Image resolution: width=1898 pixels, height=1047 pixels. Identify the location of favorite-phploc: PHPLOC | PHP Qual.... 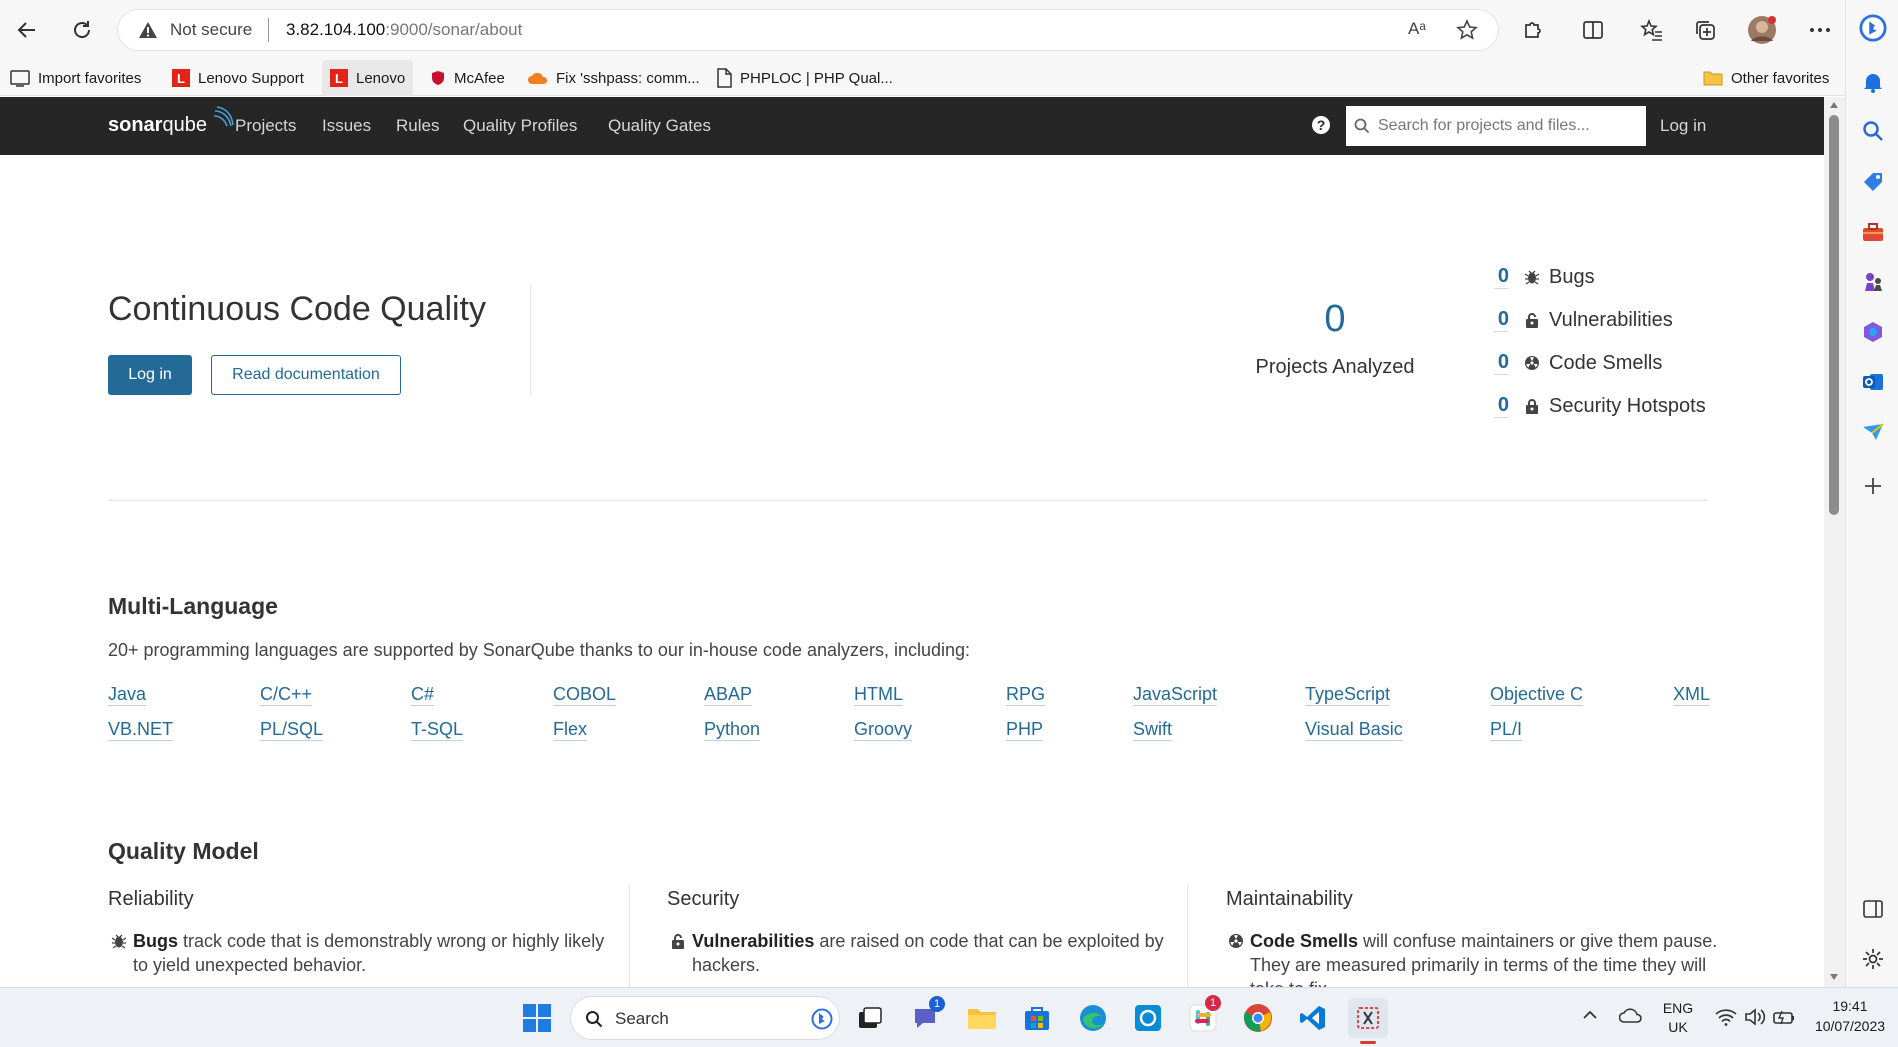
(804, 78).